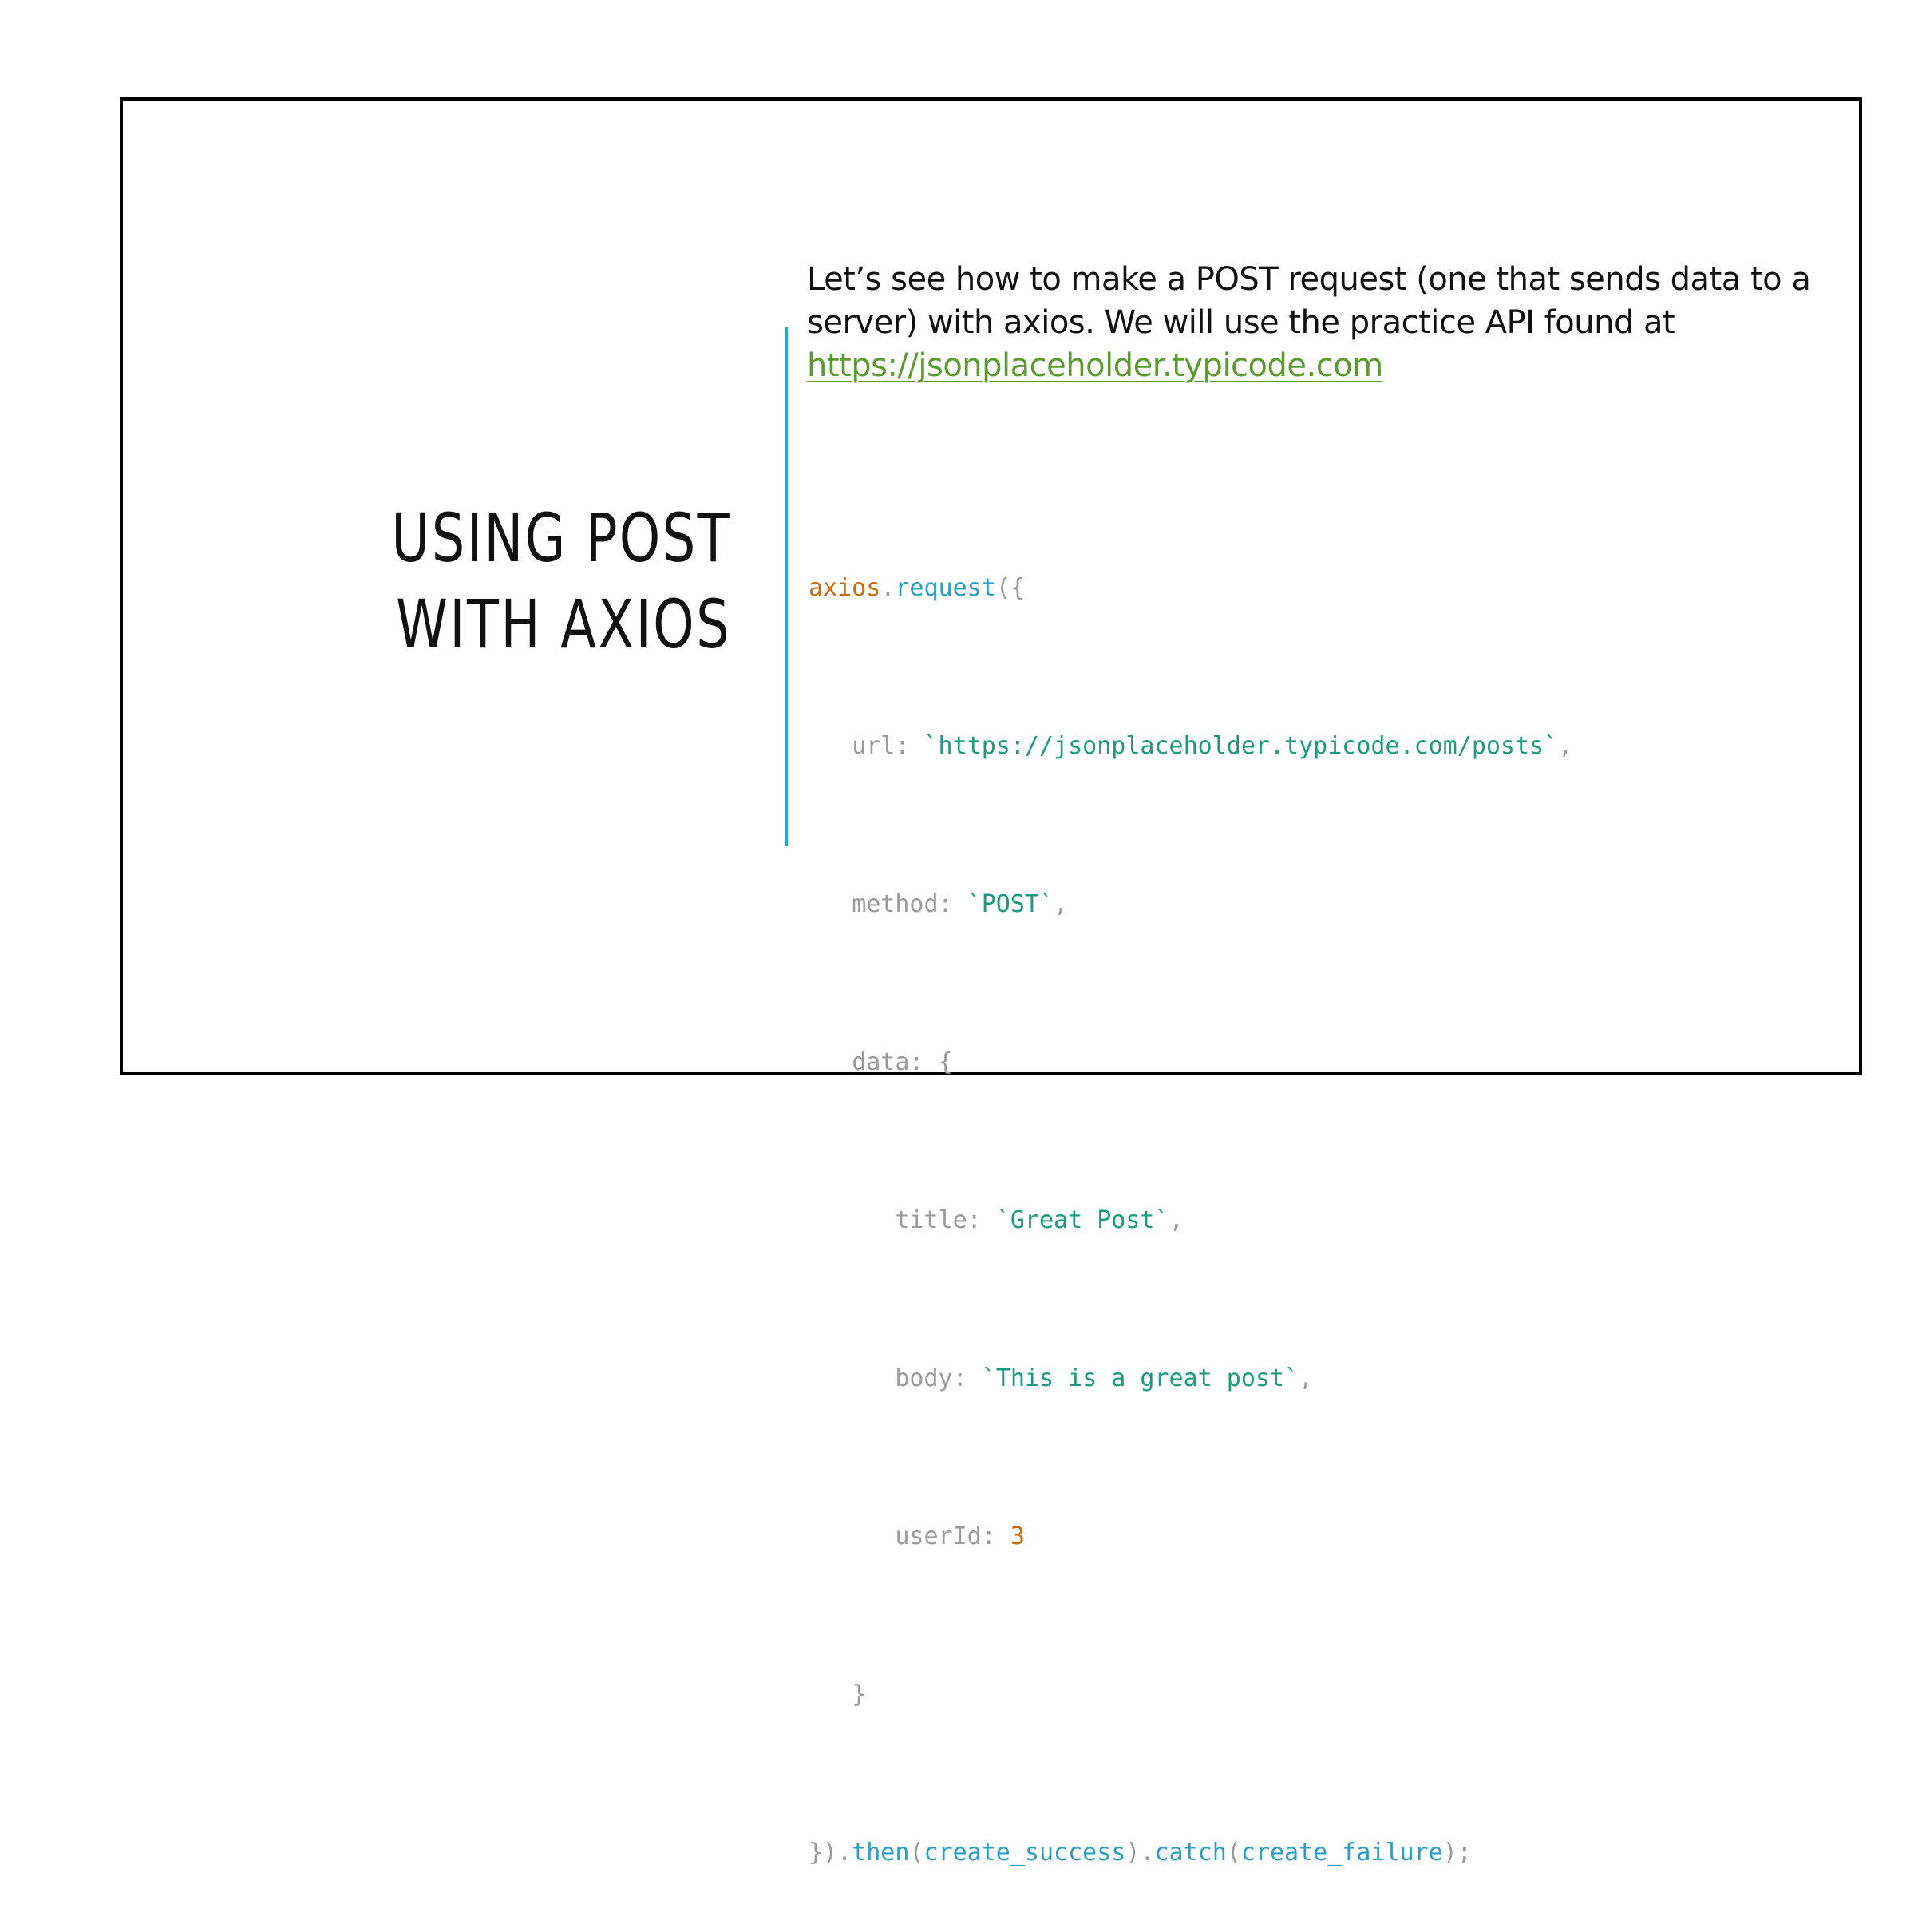  I want to click on intro-line-3: https://jsonplaceholder.typicode.com, so click(1326, 366).